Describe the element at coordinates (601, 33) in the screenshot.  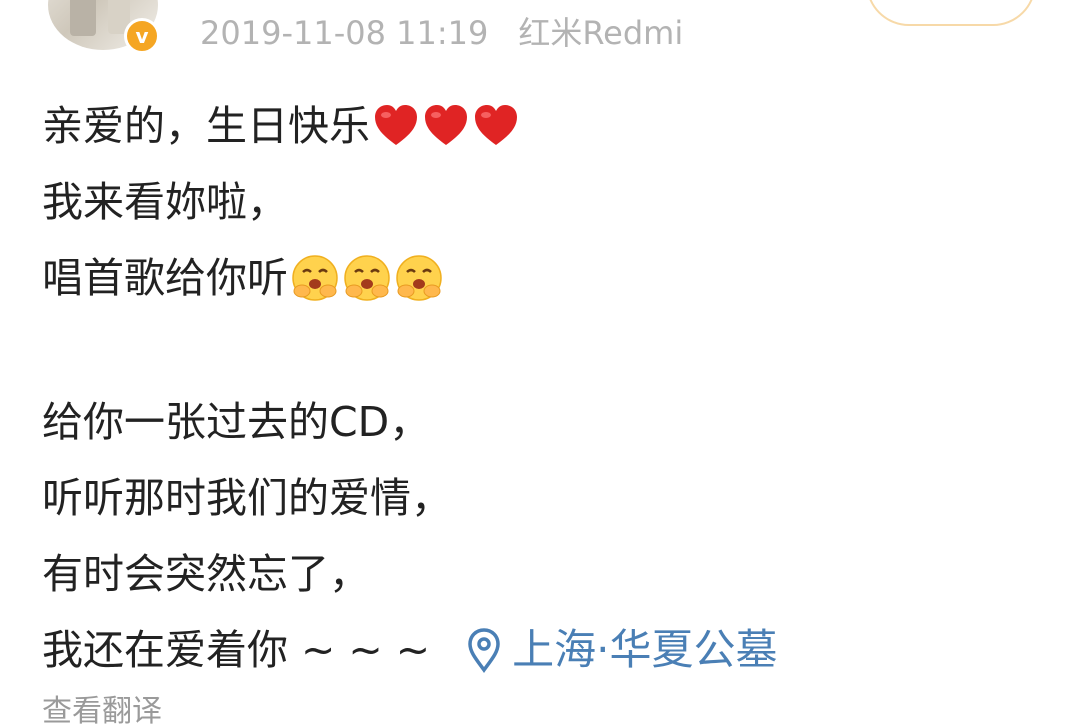
I see `post-device: 红米Redmi` at that location.